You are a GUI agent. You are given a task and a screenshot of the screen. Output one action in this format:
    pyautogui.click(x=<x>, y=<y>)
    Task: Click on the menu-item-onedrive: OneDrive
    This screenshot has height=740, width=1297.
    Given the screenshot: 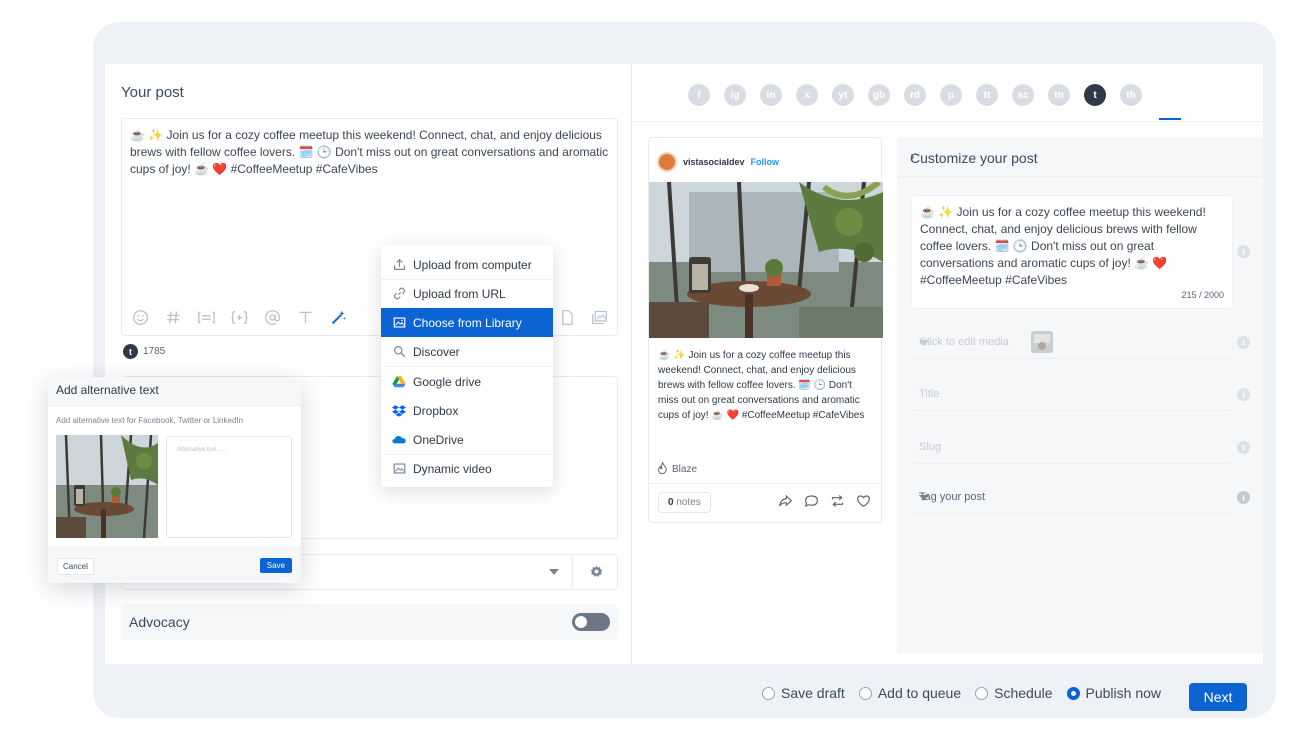 What is the action you would take?
    pyautogui.click(x=467, y=439)
    